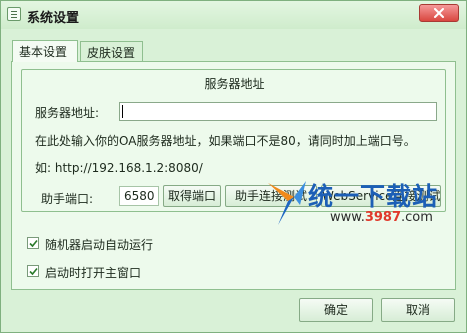 Image resolution: width=467 pixels, height=333 pixels. I want to click on get-port-button: 取得端口, so click(192, 196).